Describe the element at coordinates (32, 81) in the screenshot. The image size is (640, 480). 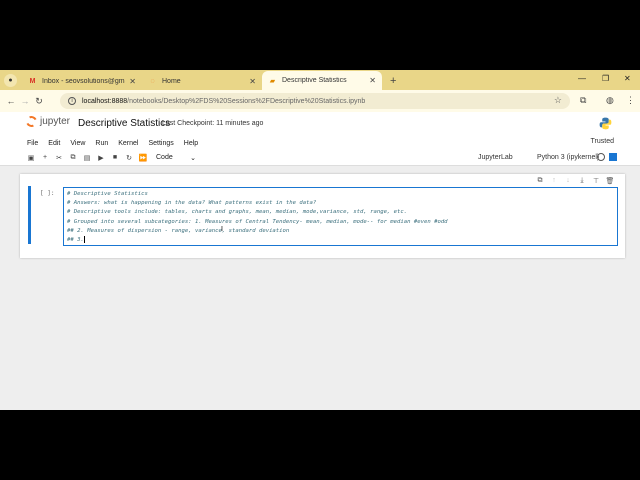
I see `gmail-icon: M` at that location.